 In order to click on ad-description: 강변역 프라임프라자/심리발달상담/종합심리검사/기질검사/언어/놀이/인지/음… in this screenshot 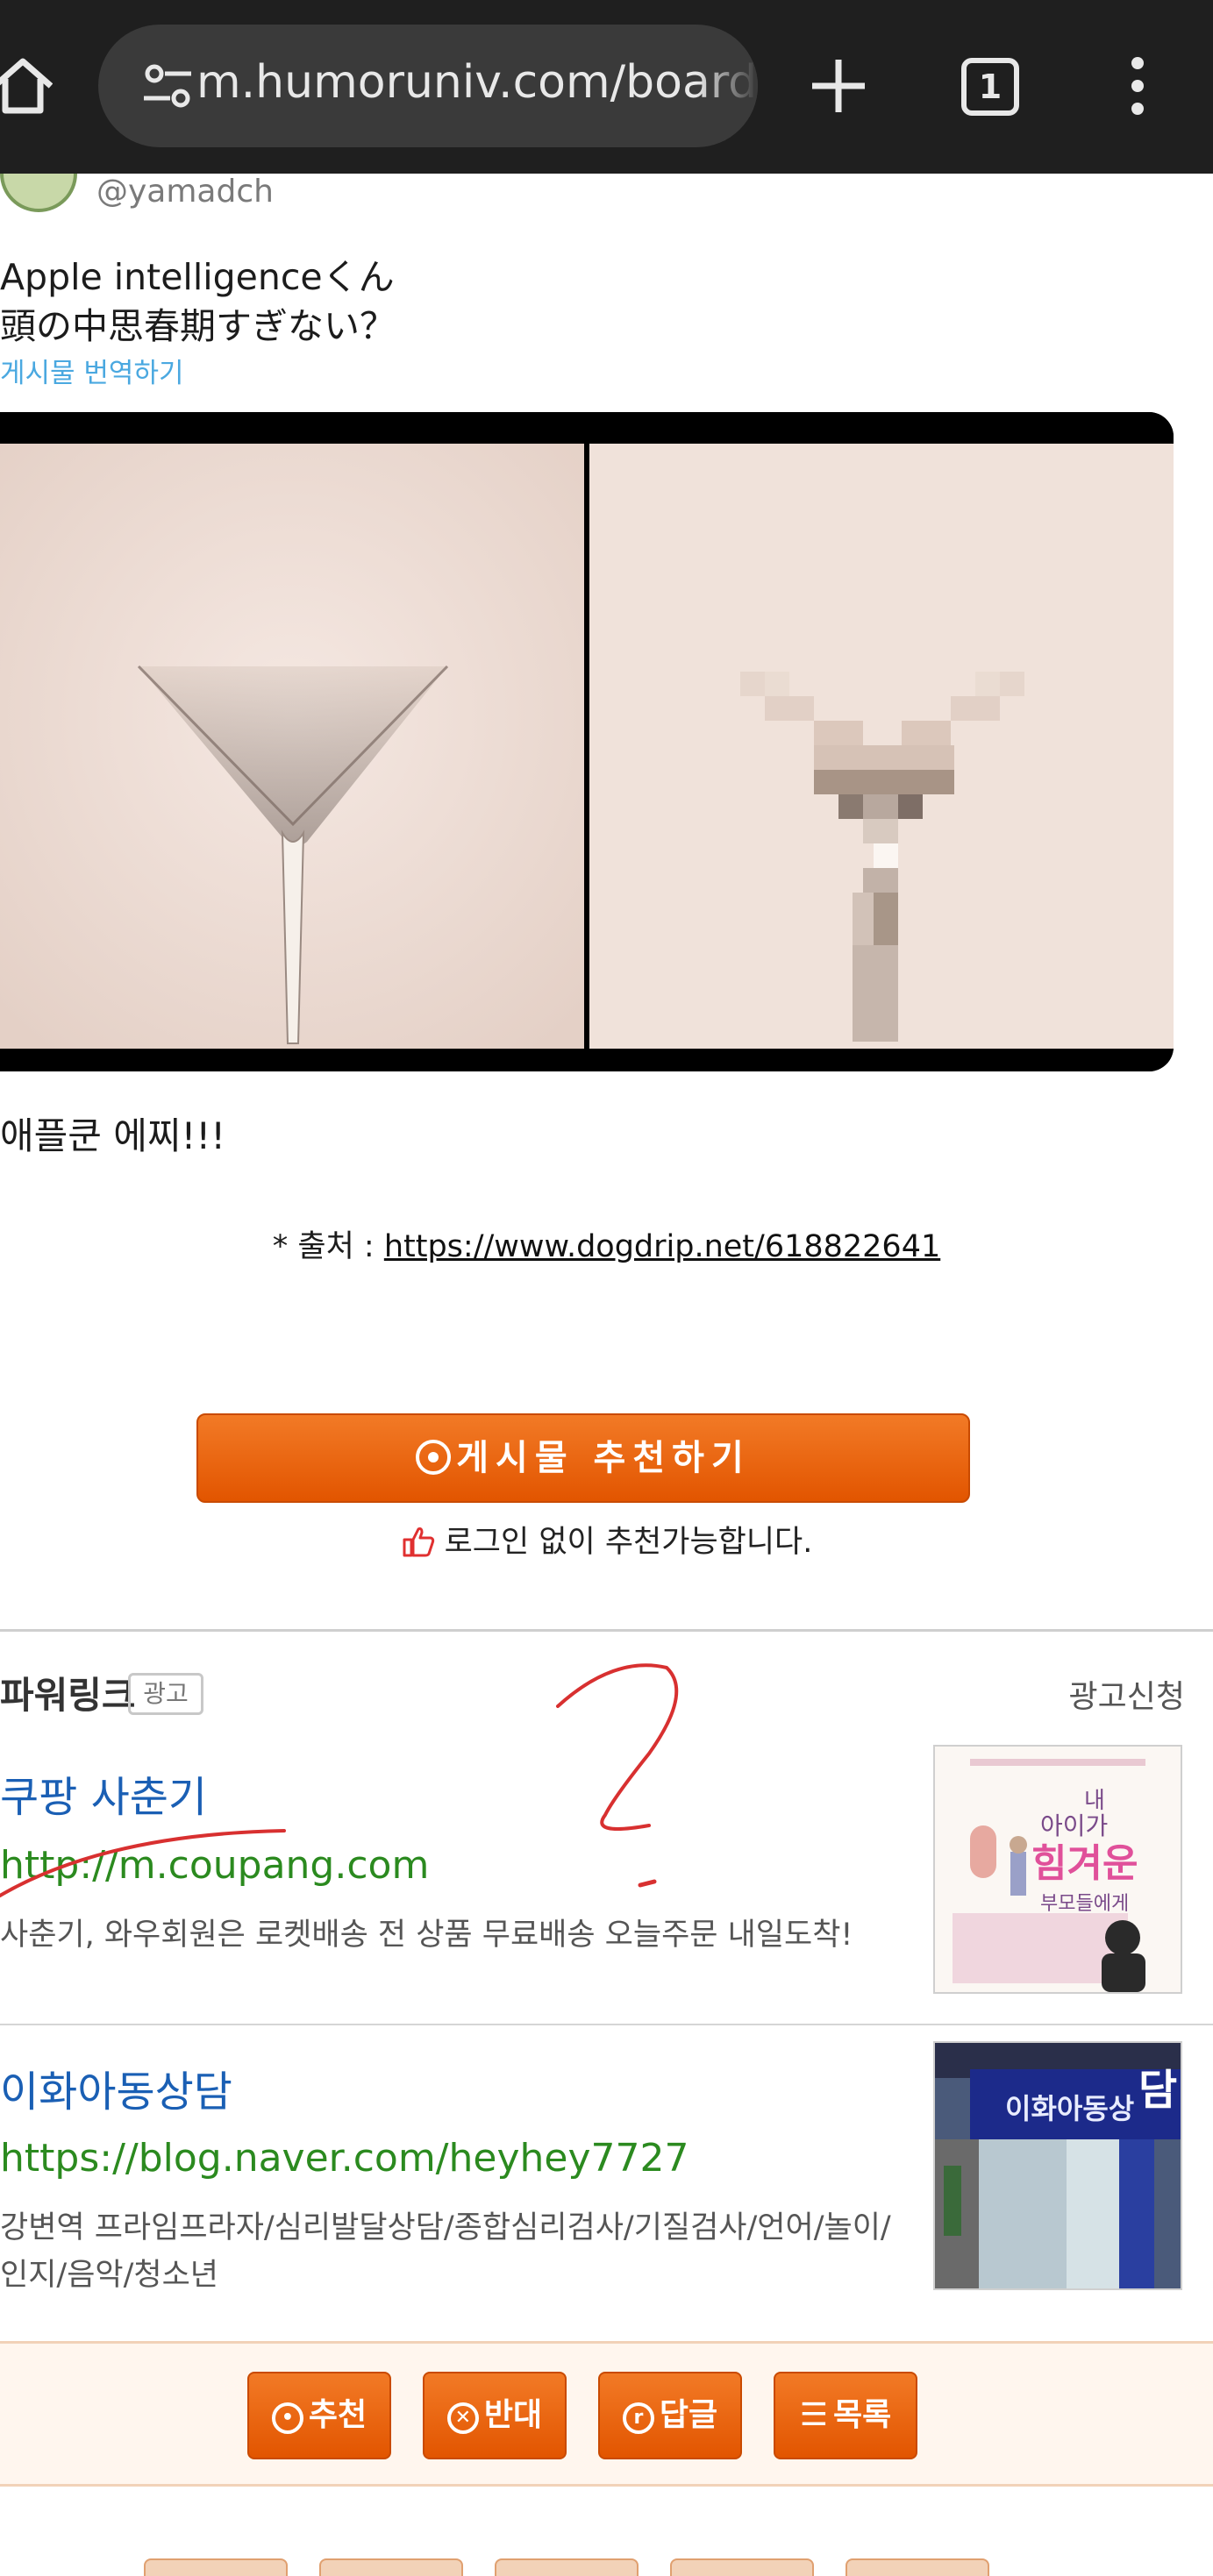, I will do `click(445, 2251)`.